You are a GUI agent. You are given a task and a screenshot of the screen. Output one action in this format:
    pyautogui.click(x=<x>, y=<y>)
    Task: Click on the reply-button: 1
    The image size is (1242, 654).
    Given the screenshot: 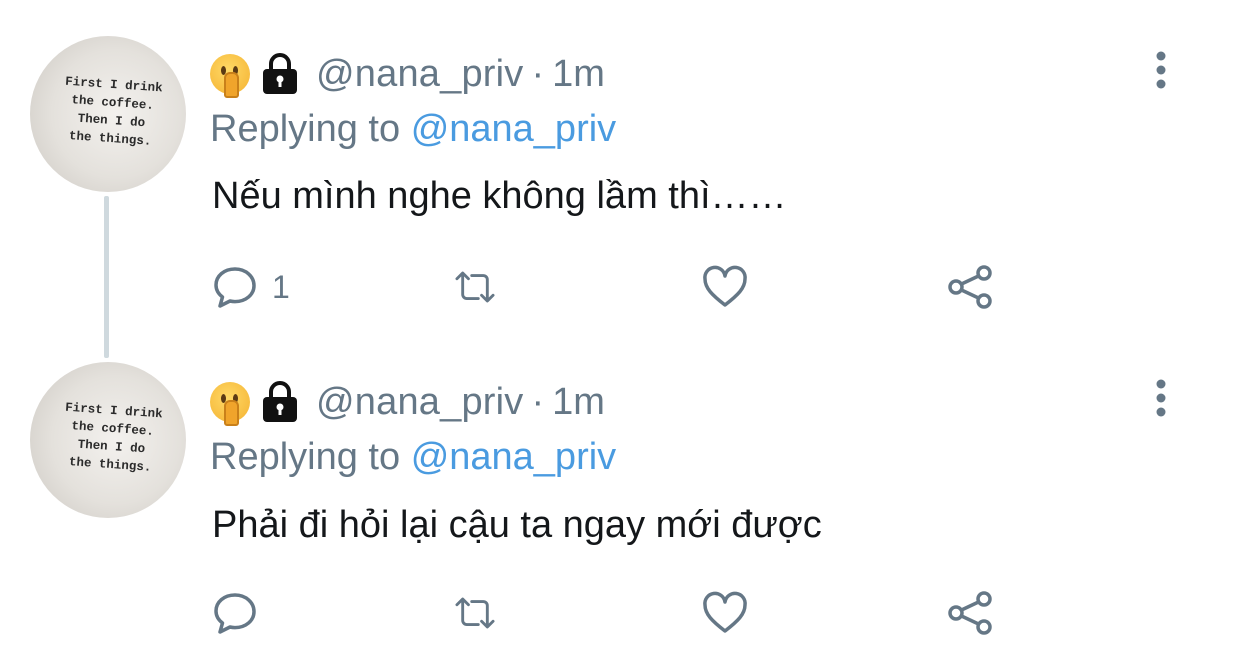 What is the action you would take?
    pyautogui.click(x=251, y=287)
    